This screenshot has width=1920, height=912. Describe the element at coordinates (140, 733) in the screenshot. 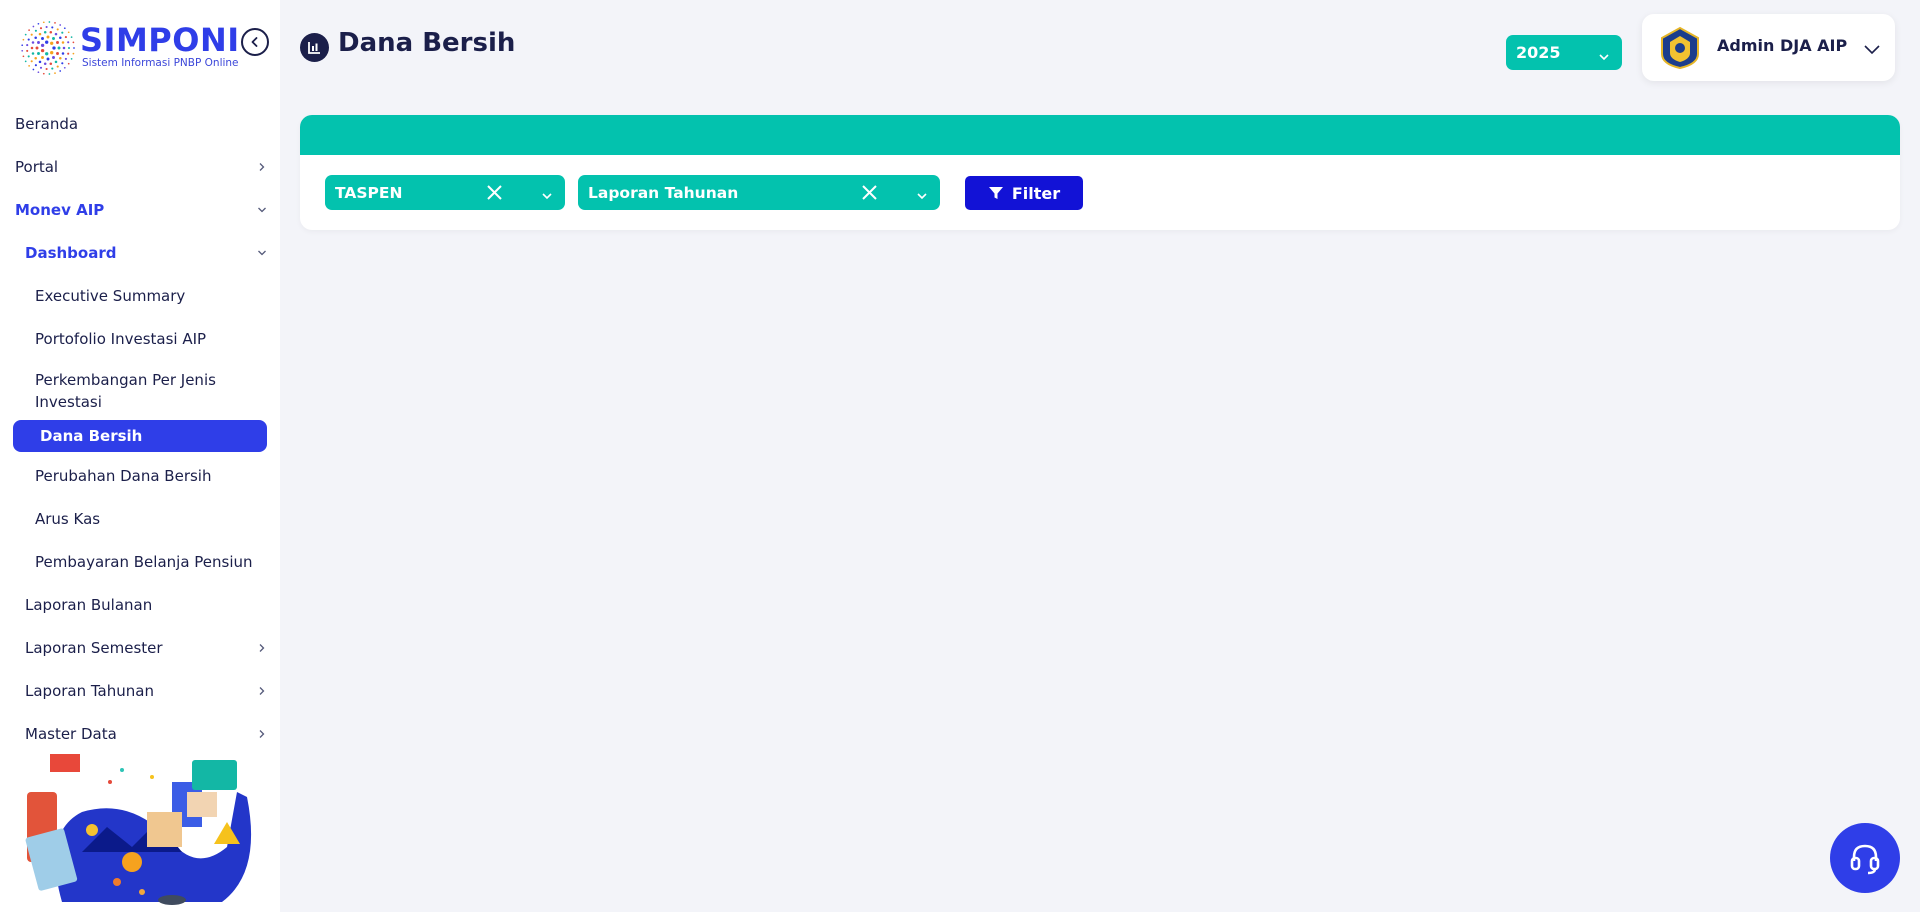

I see `sidebar-item-master-data: Master Data` at that location.